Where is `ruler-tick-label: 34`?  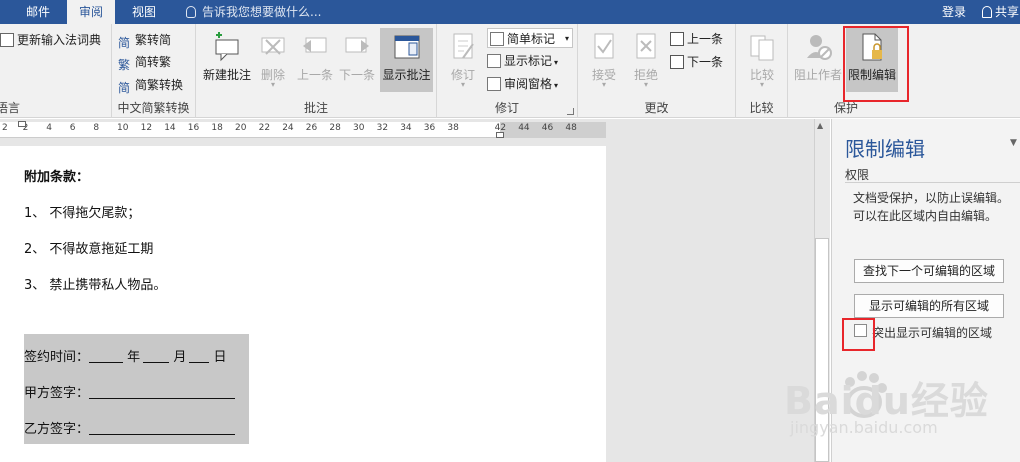
ruler-tick-label: 34 is located at coordinates (406, 128).